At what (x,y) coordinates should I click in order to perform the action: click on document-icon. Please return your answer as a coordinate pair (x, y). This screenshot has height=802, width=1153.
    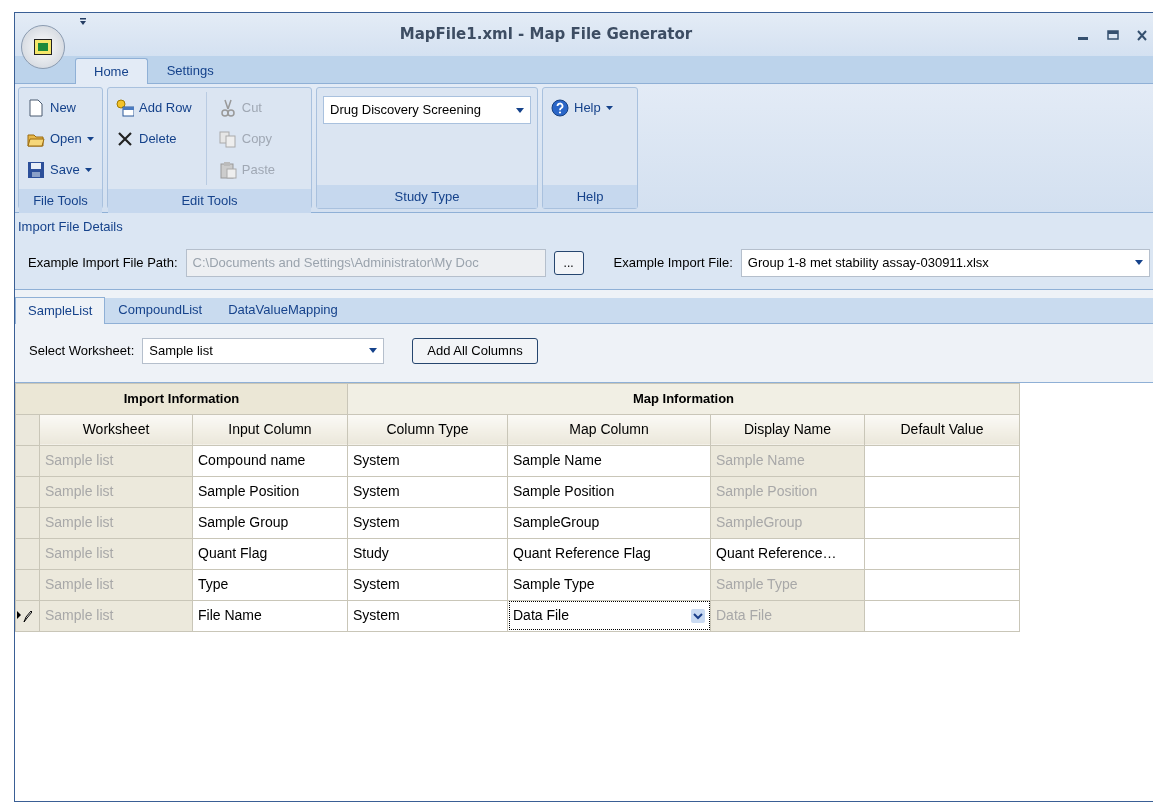
    Looking at the image, I should click on (36, 107).